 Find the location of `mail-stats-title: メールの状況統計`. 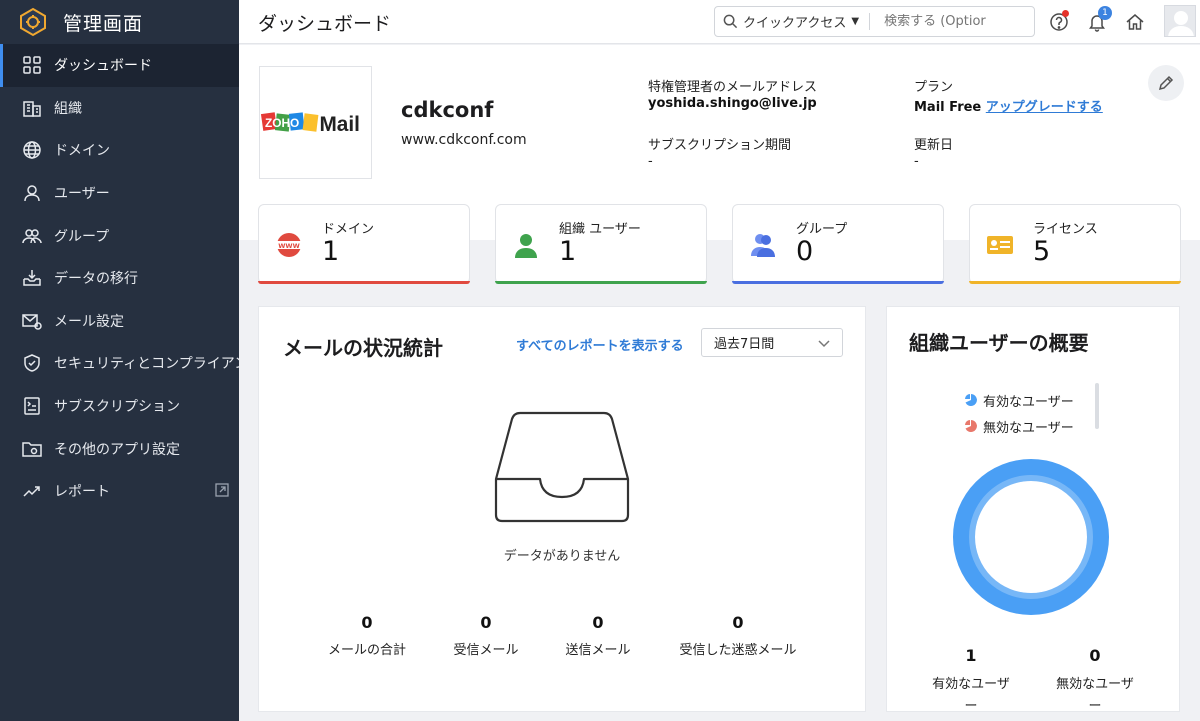

mail-stats-title: メールの状況統計 is located at coordinates (363, 348).